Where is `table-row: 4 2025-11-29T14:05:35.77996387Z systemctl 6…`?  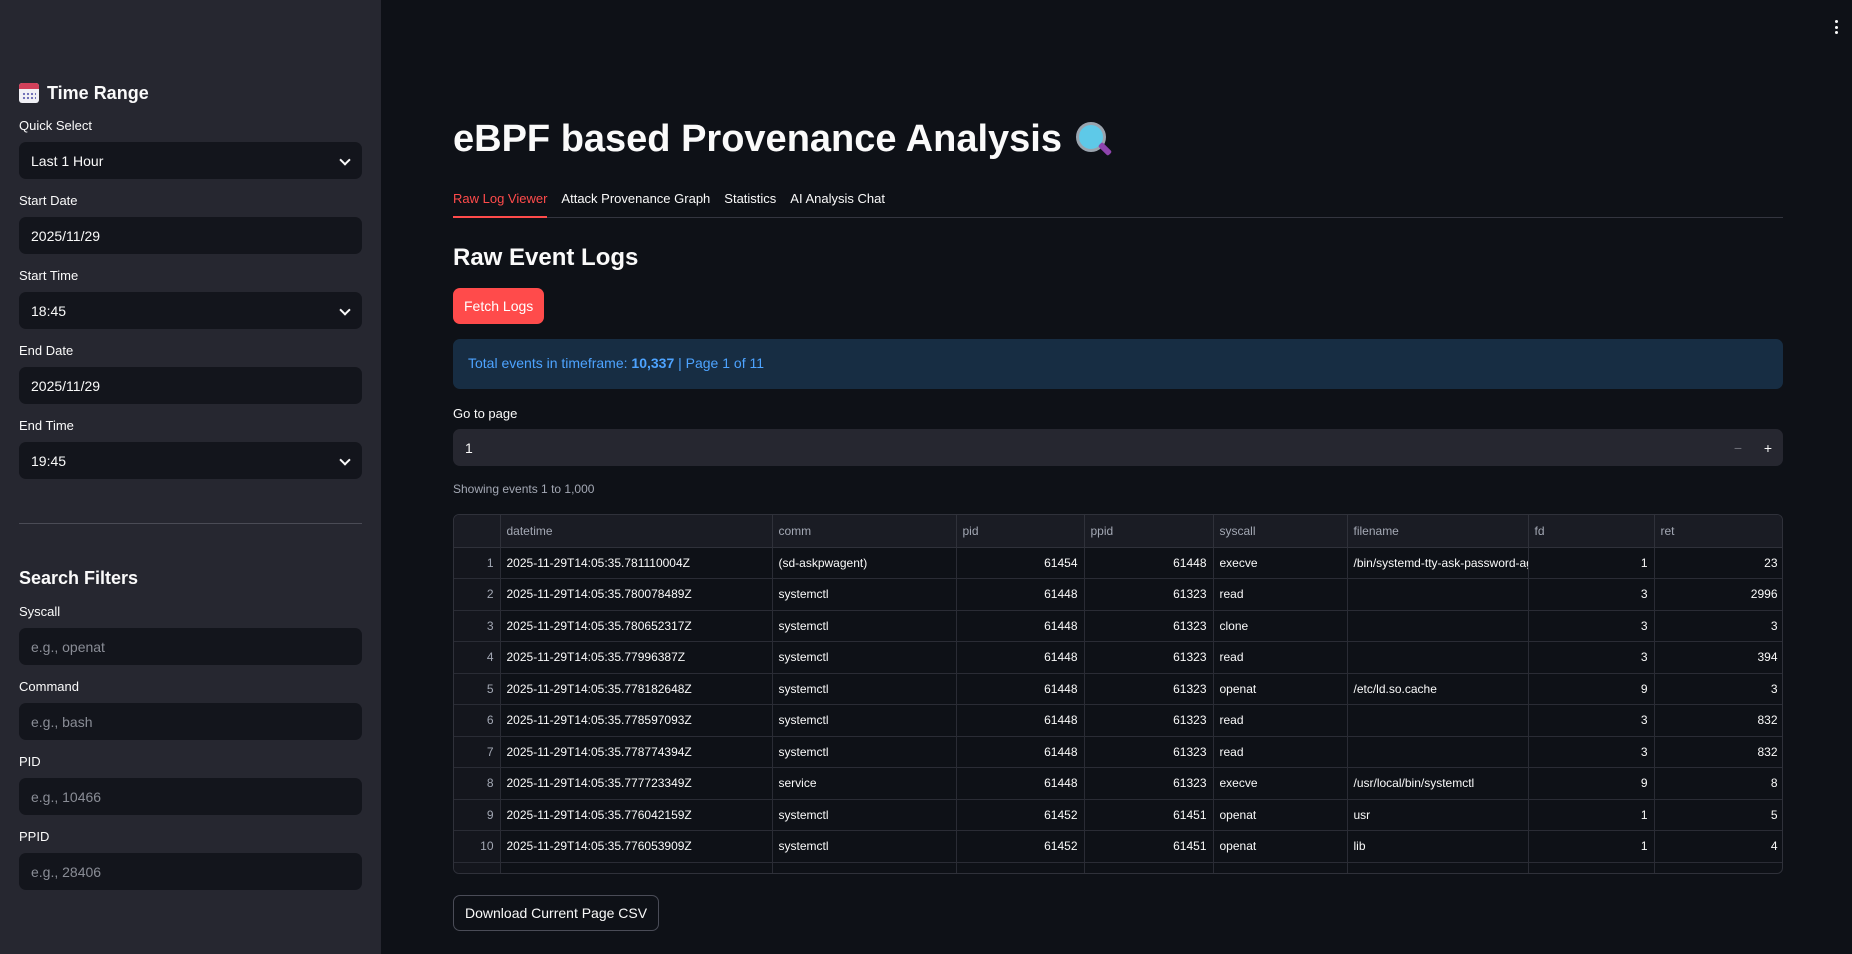 table-row: 4 2025-11-29T14:05:35.77996387Z systemctl 6… is located at coordinates (1118, 657).